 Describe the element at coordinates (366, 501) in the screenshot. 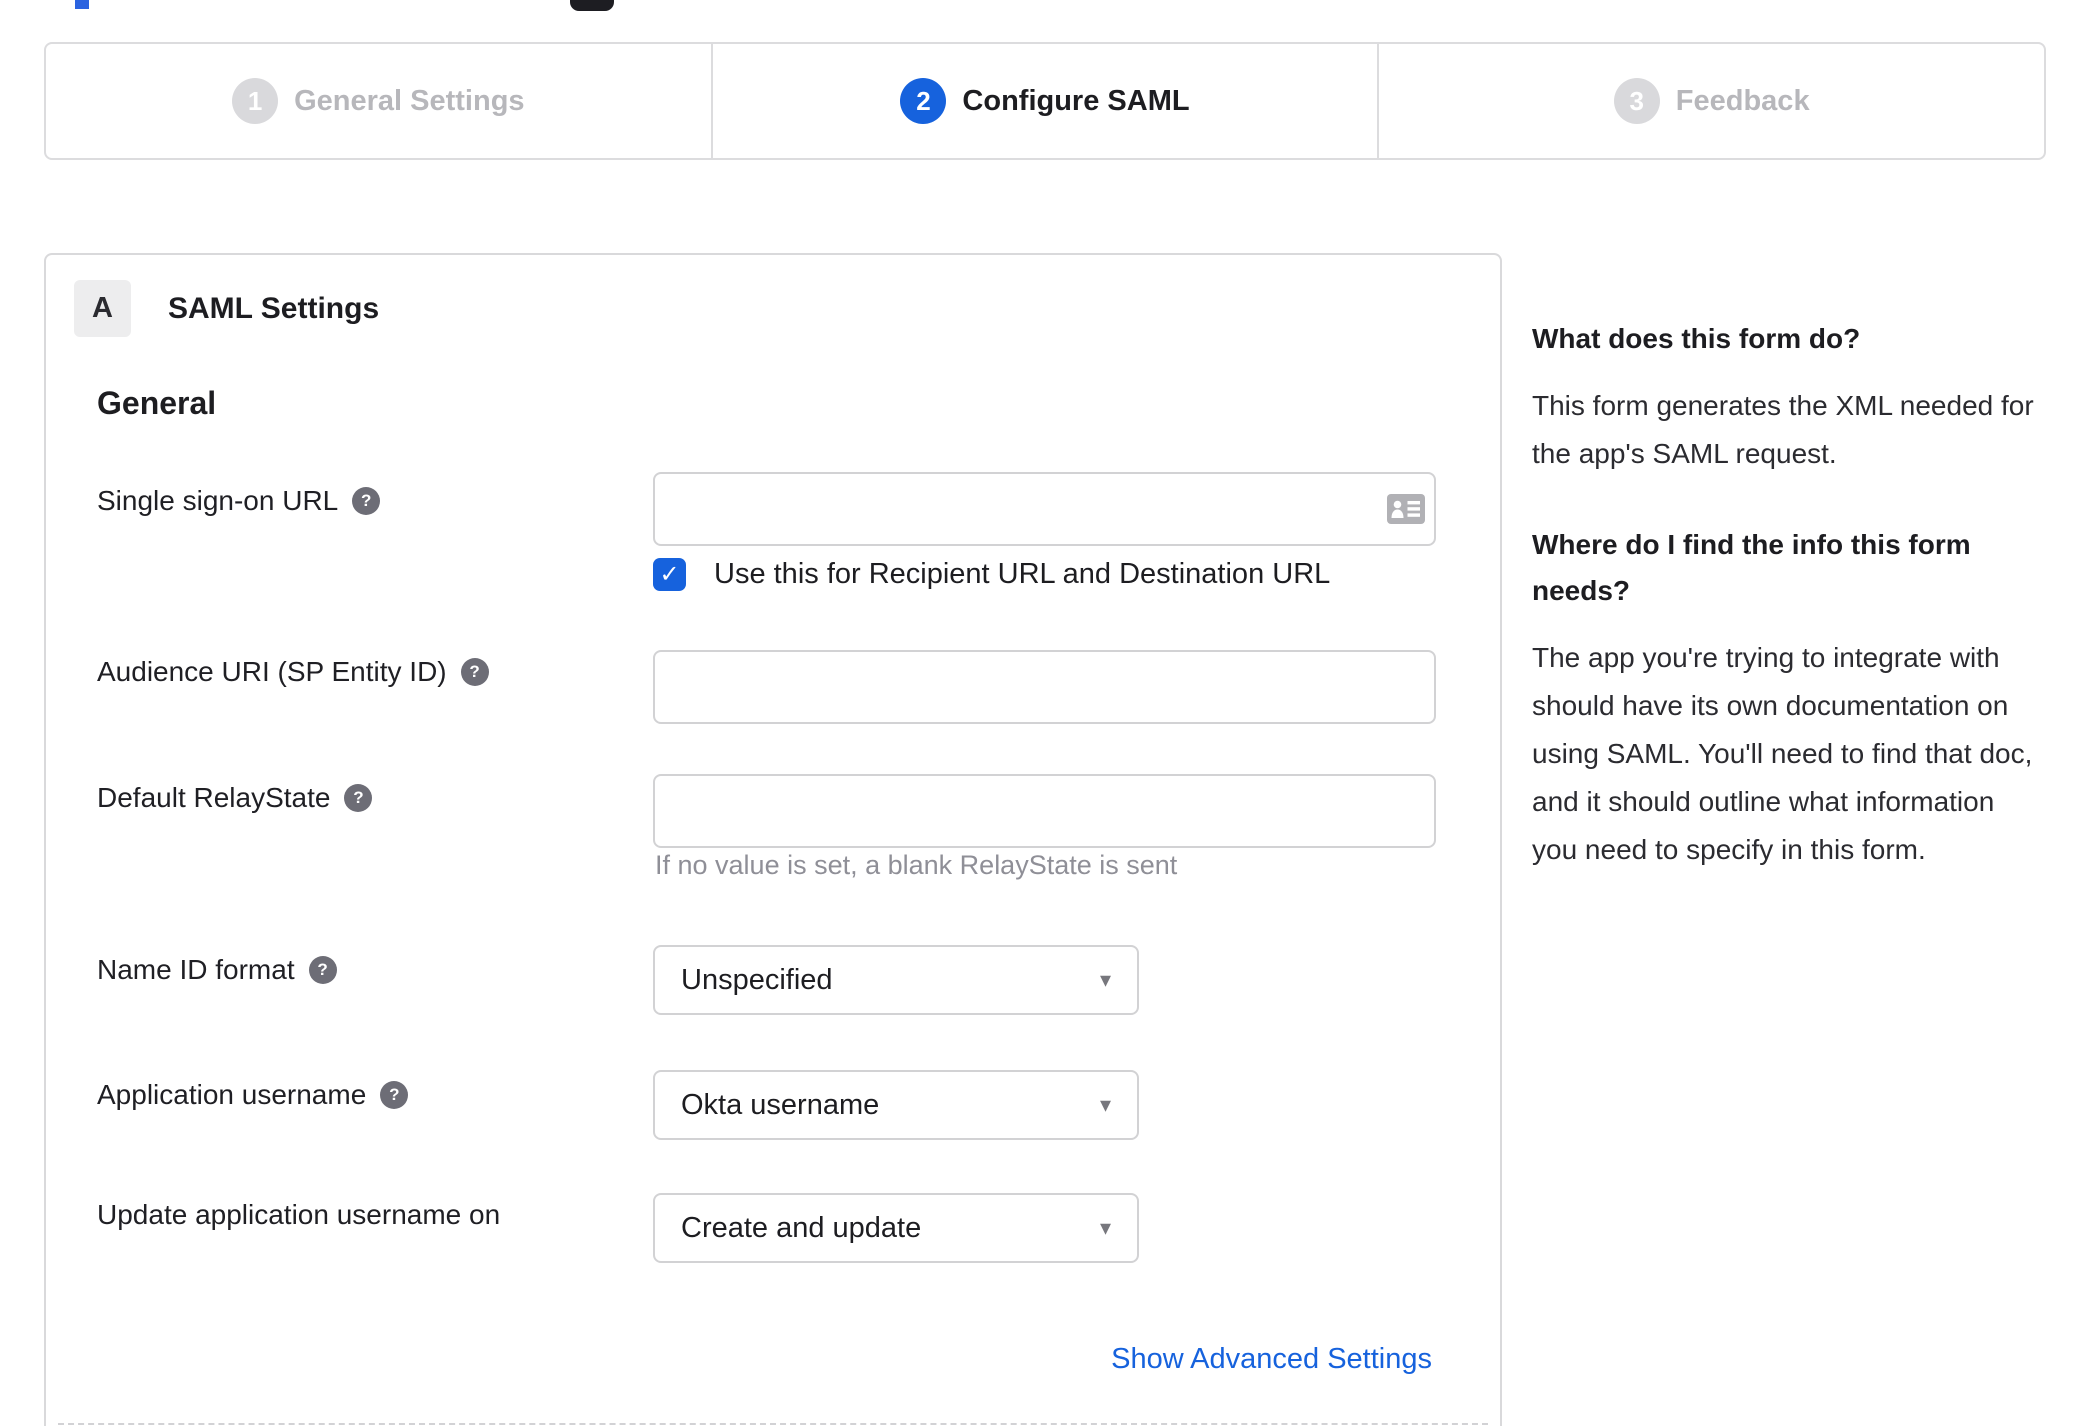

I see `sso-url-help-icon: ?` at that location.